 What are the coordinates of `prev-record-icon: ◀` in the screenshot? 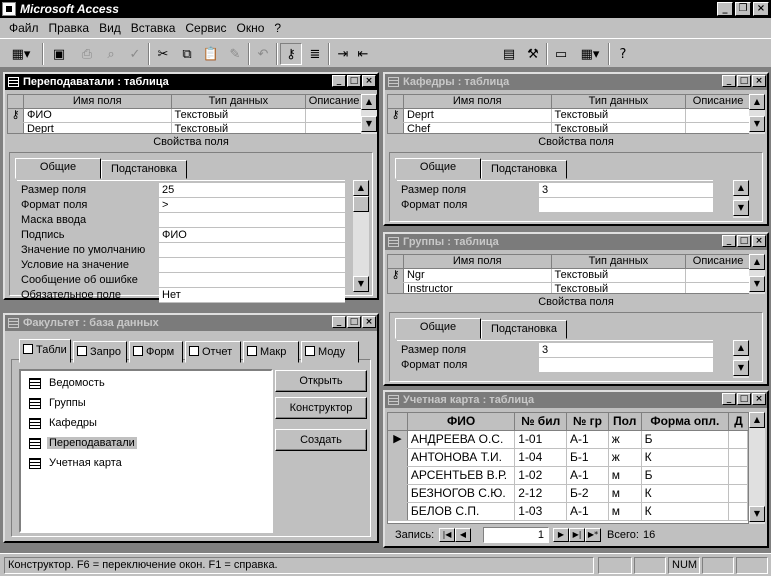 It's located at (463, 535).